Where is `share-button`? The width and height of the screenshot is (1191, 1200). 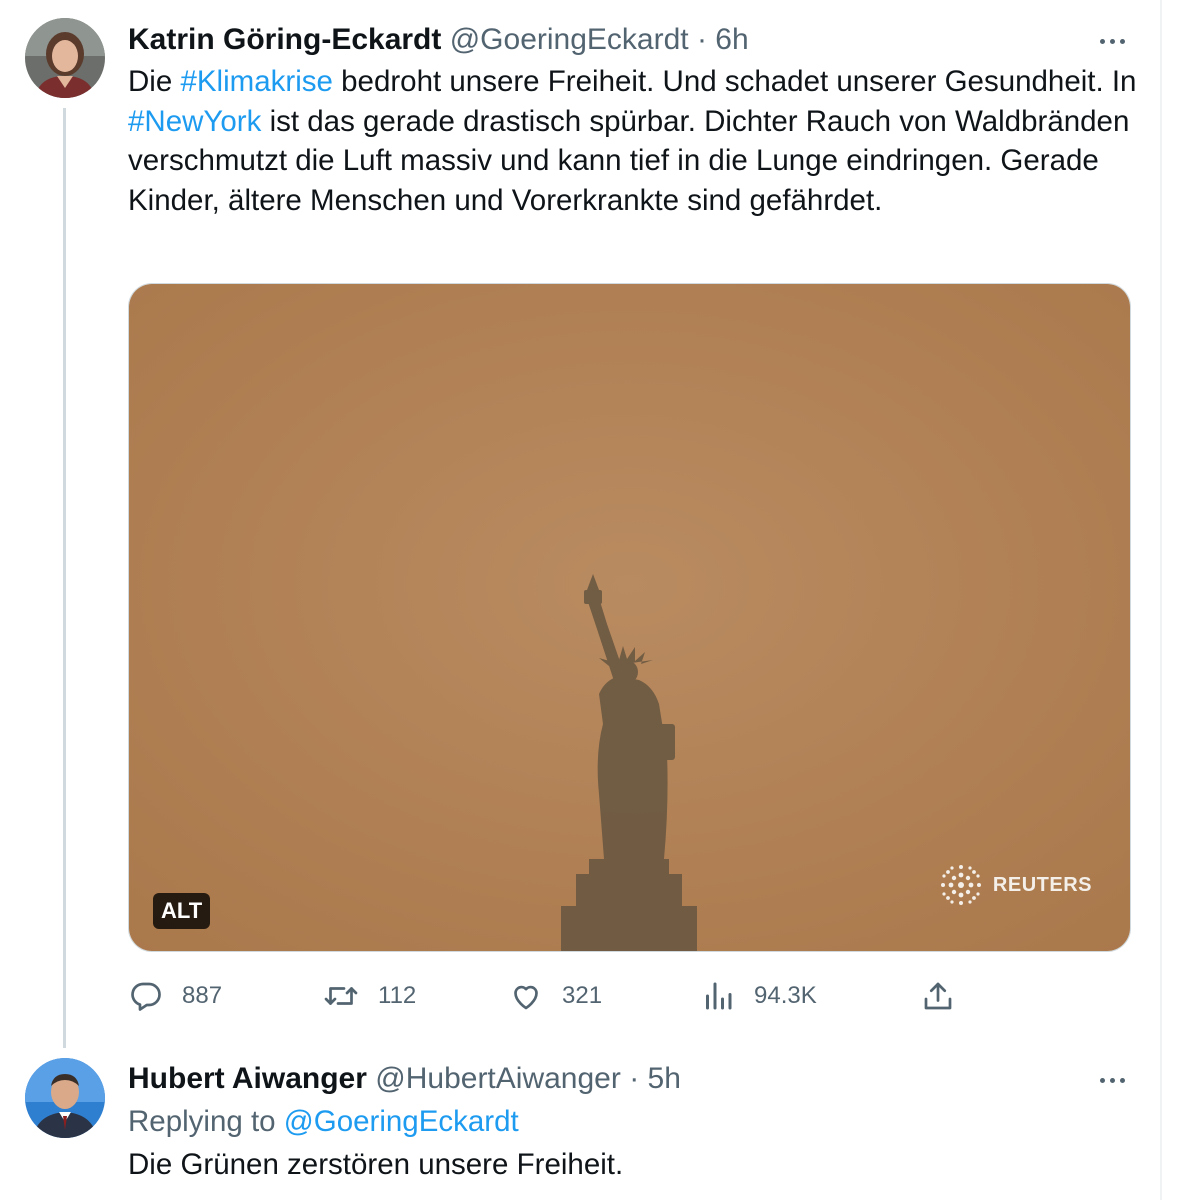 share-button is located at coordinates (938, 996).